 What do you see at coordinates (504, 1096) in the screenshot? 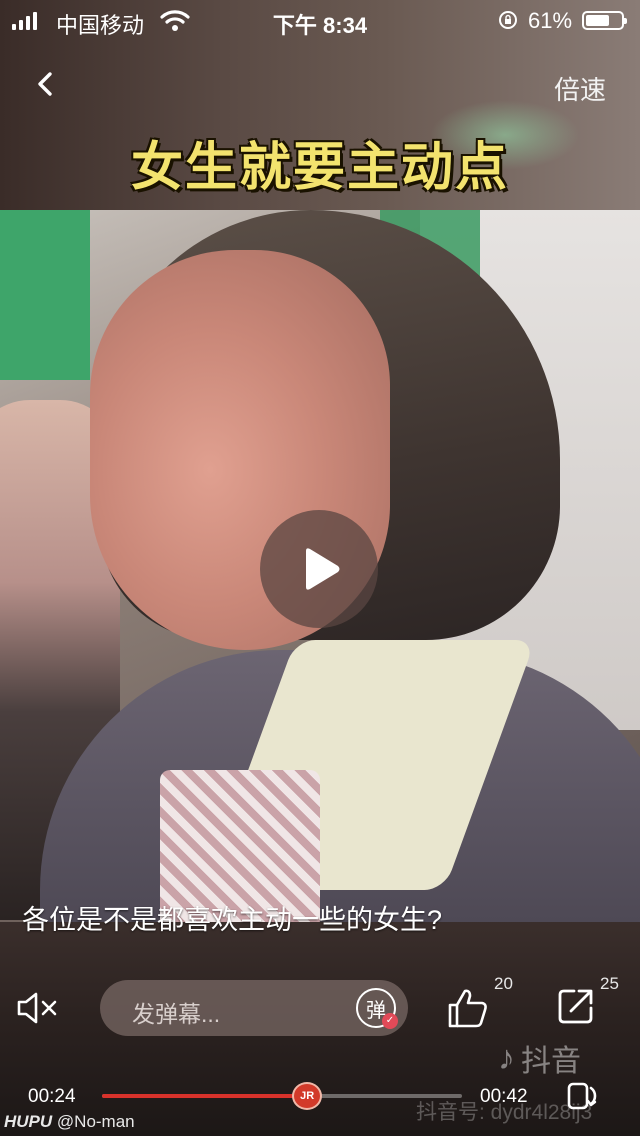
I see `total-time: 00:42` at bounding box center [504, 1096].